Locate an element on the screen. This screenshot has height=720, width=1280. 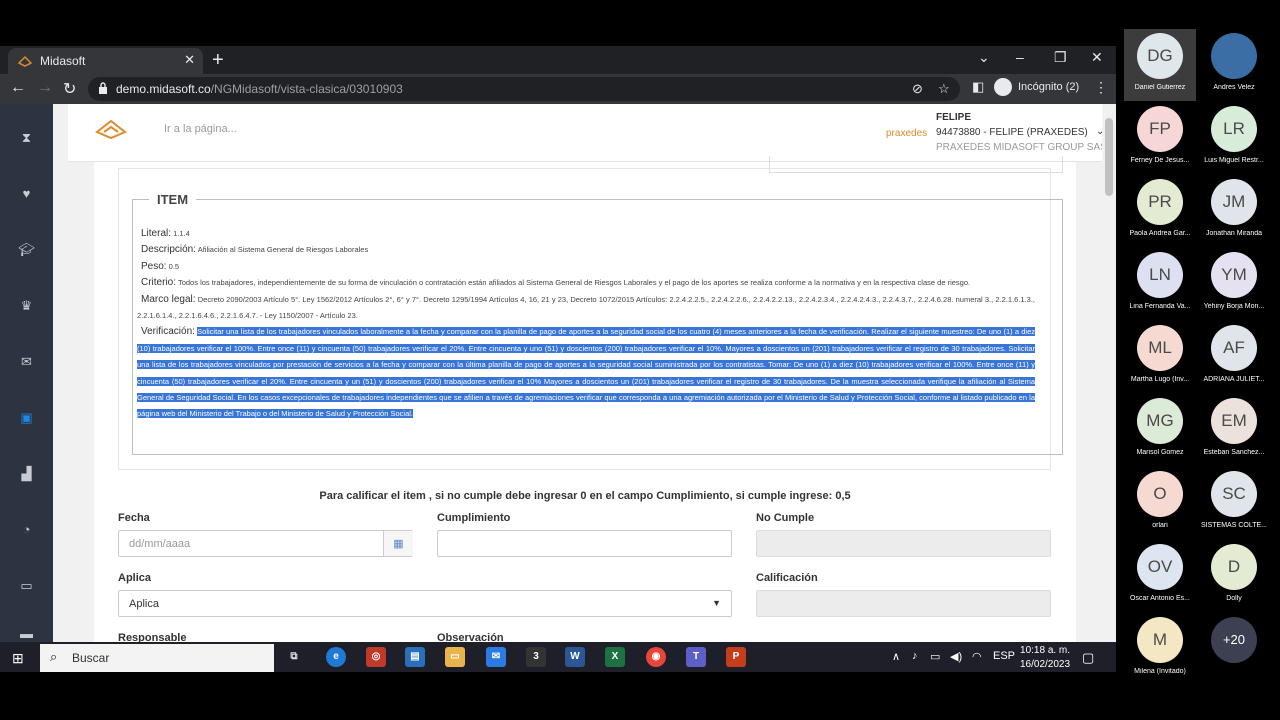
hourglass-icon: ⧗ is located at coordinates (26, 141).